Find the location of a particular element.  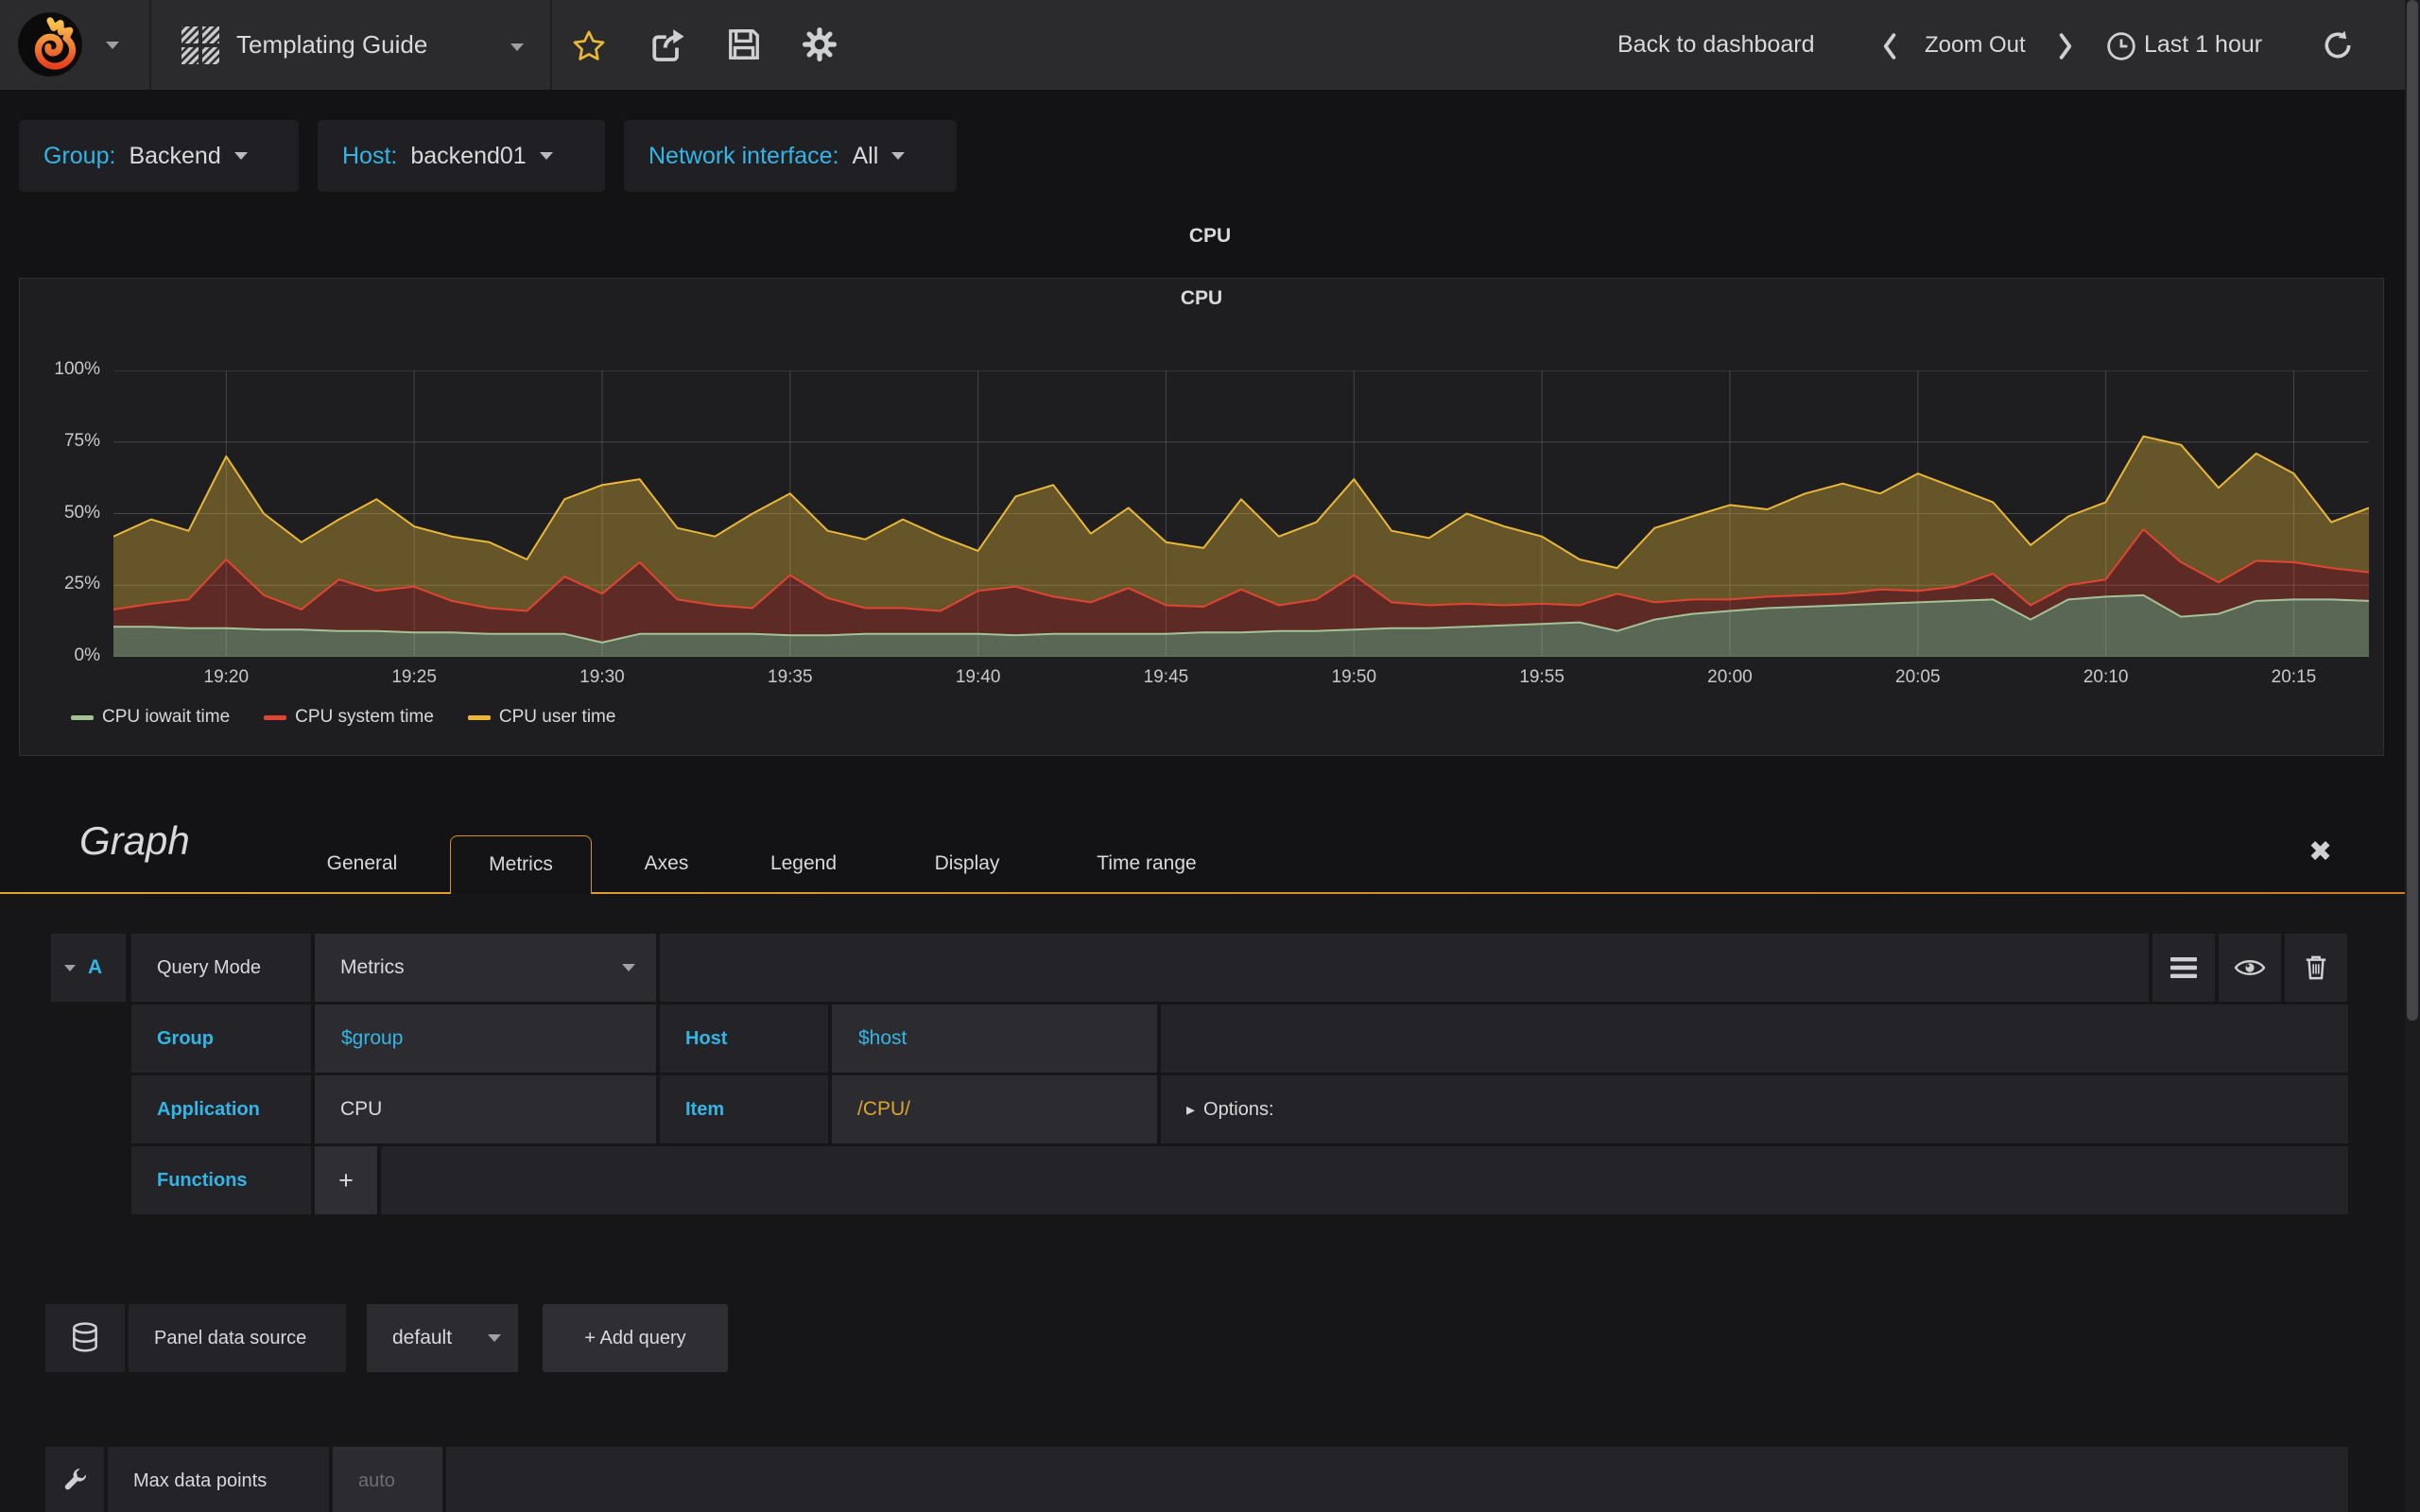

datasource-select: default is located at coordinates (442, 1338).